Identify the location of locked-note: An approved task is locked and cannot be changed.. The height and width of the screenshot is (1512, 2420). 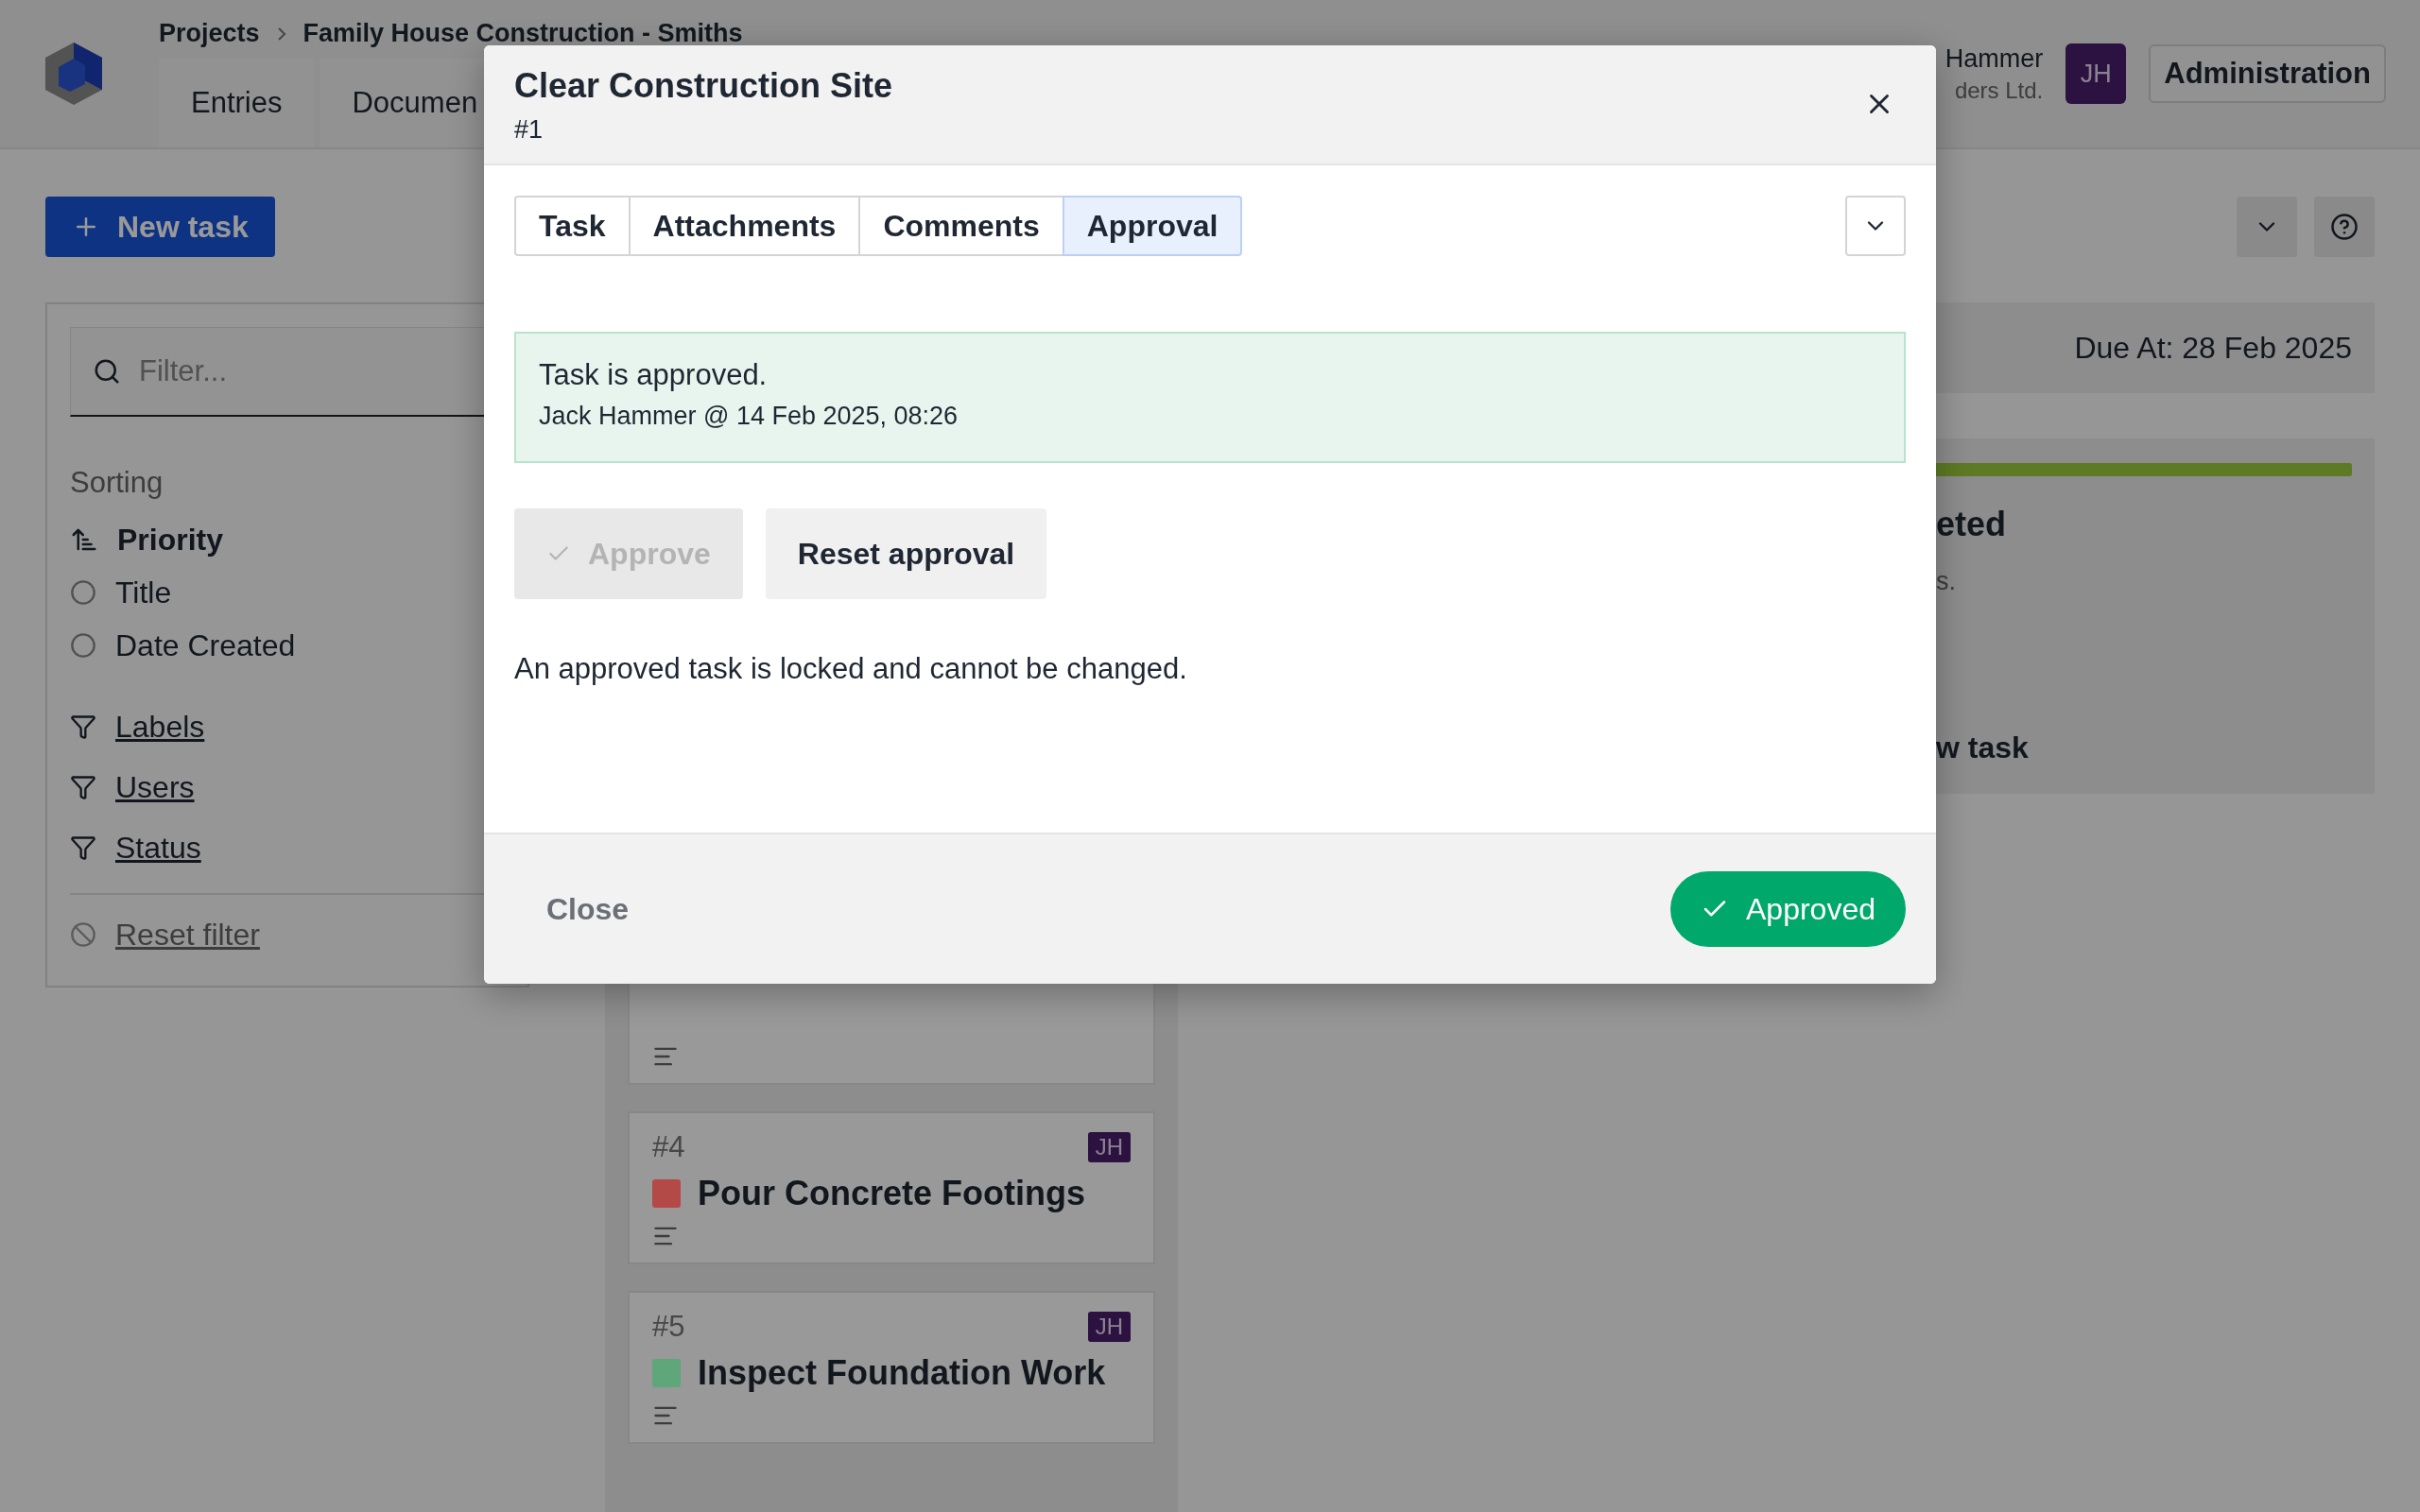
(851, 669).